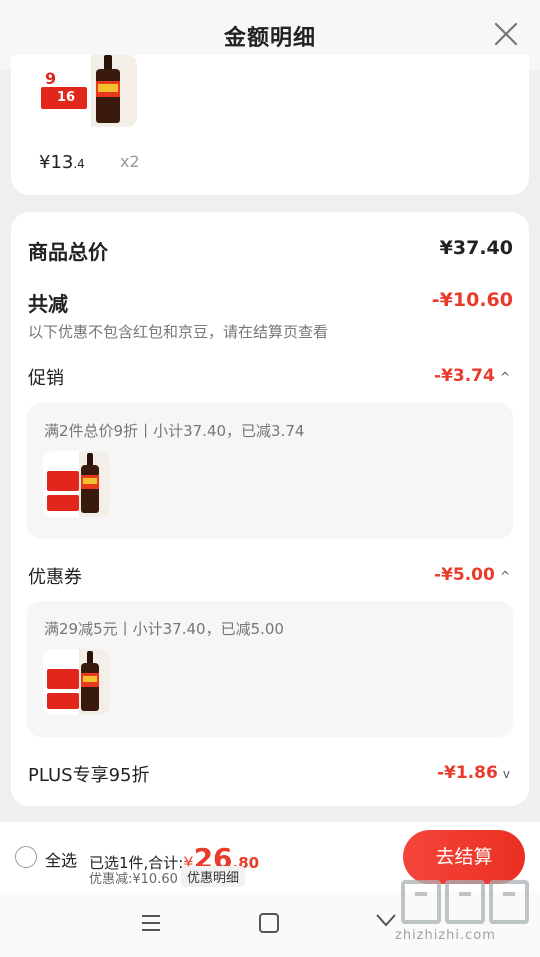 This screenshot has height=957, width=540. Describe the element at coordinates (62, 162) in the screenshot. I see `item-price: ¥13.4` at that location.